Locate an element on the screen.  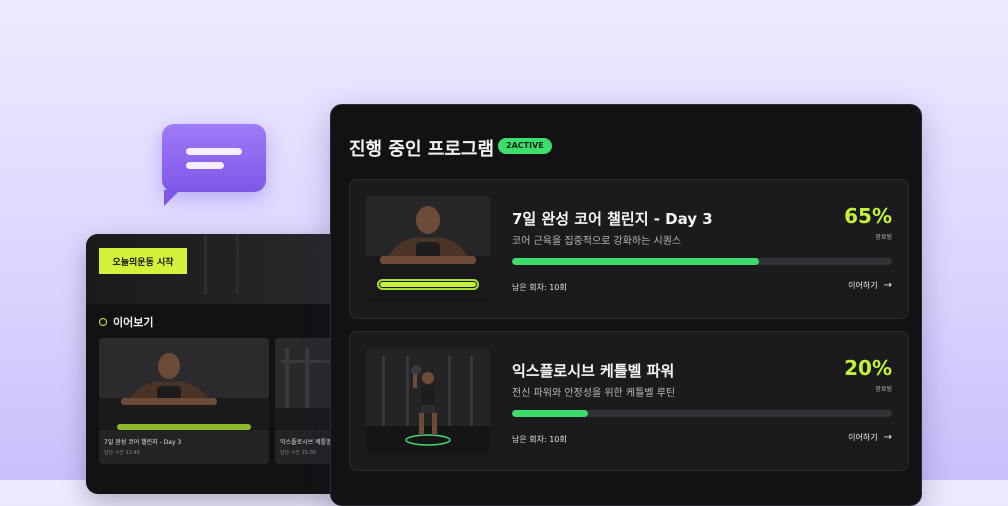
chat-tail is located at coordinates (172, 198).